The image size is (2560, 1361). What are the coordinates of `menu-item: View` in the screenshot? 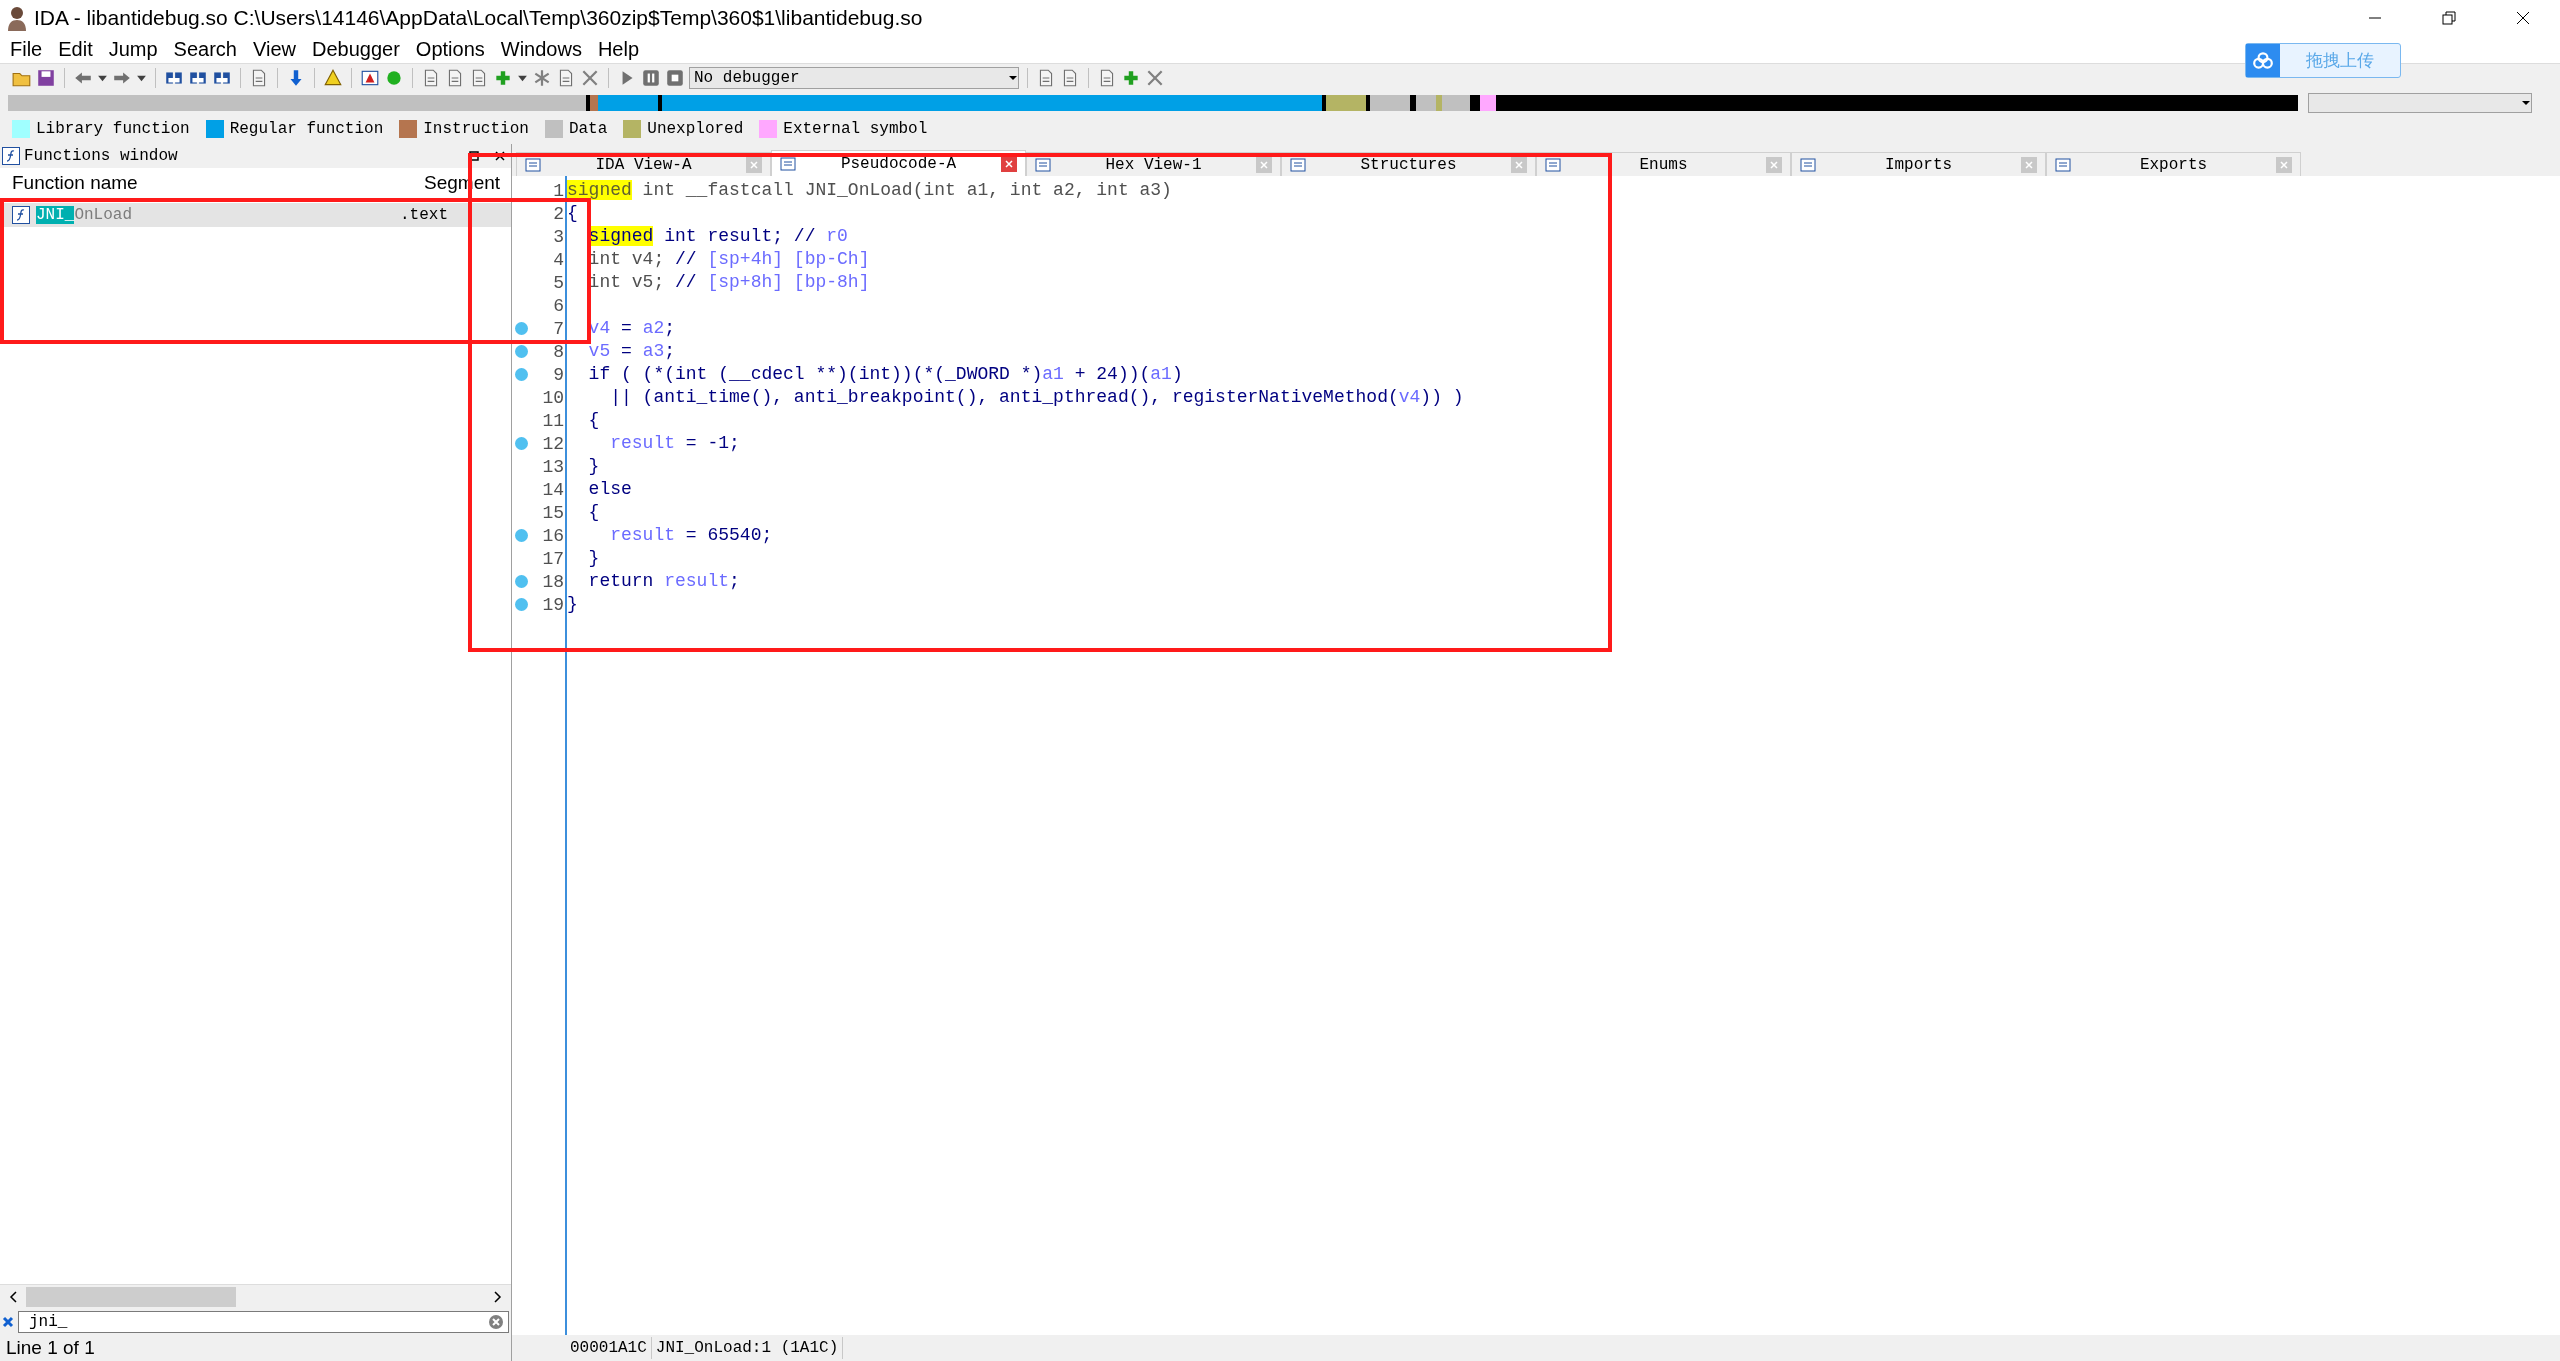 It's located at (274, 49).